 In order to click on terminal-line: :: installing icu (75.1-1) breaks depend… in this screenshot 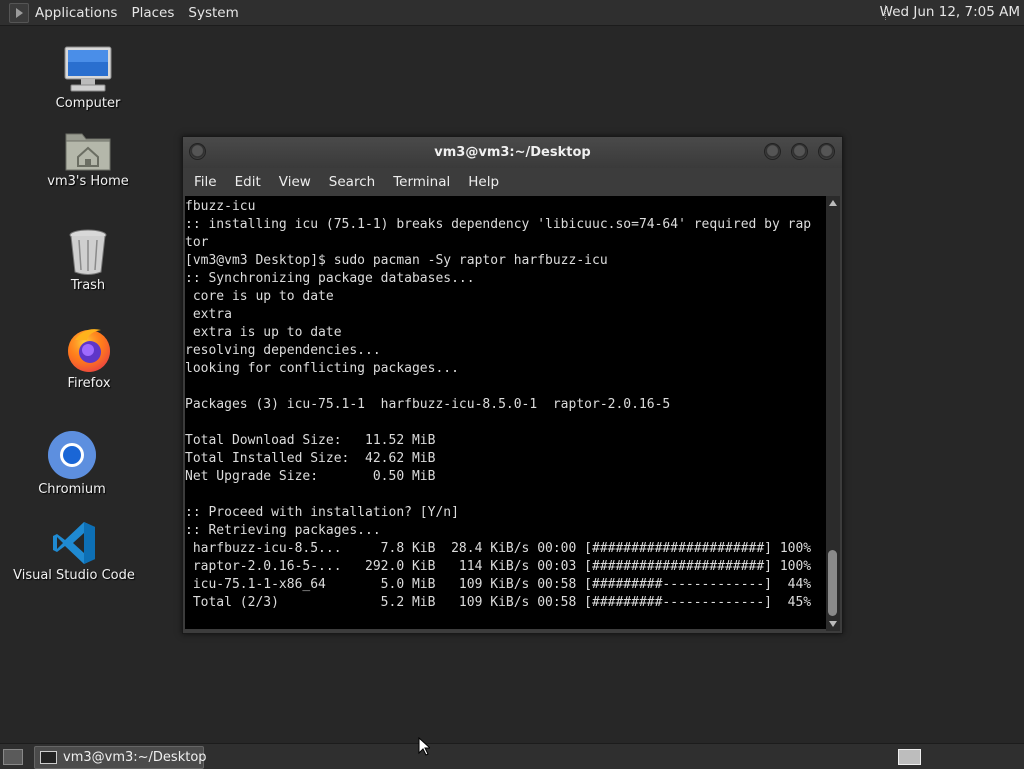, I will do `click(498, 224)`.